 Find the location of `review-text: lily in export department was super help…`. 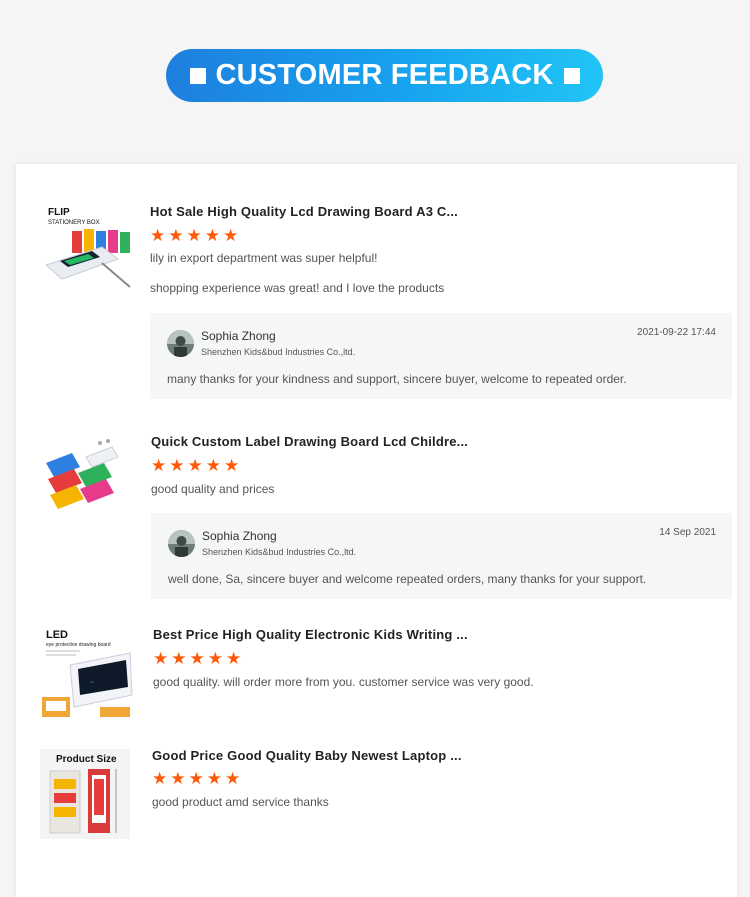

review-text: lily in export department was super help… is located at coordinates (264, 258).